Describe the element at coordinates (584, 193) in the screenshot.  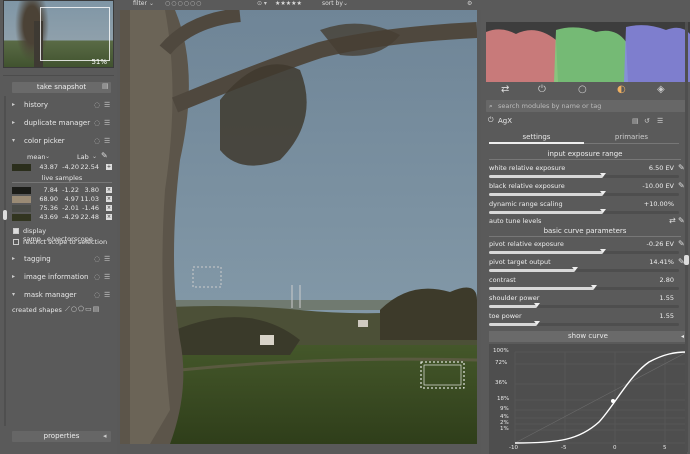
I see `black-relative-exposure-slider` at that location.